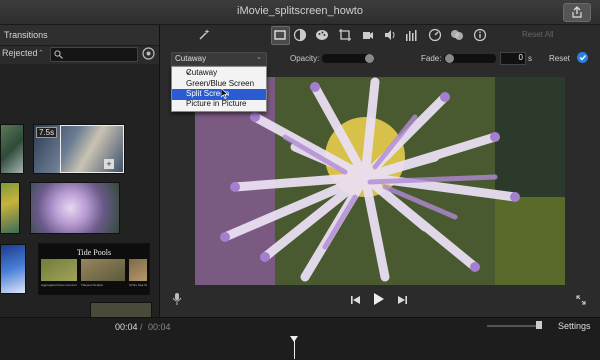 The width and height of the screenshot is (600, 360). Describe the element at coordinates (390, 35) in the screenshot. I see `volume-icon` at that location.